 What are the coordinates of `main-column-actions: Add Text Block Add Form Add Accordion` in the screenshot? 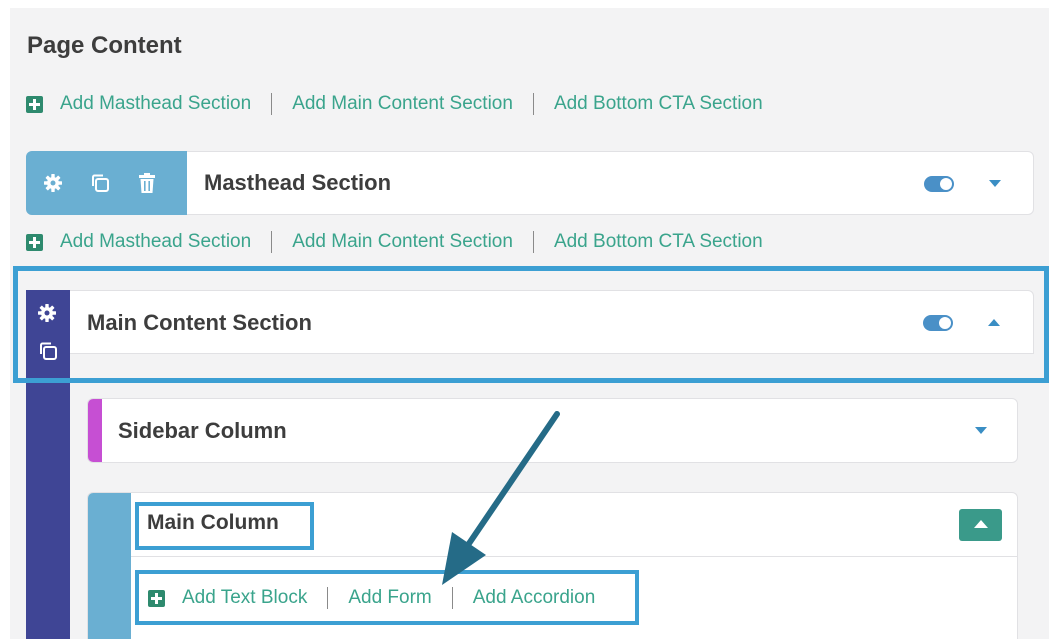 It's located at (371, 598).